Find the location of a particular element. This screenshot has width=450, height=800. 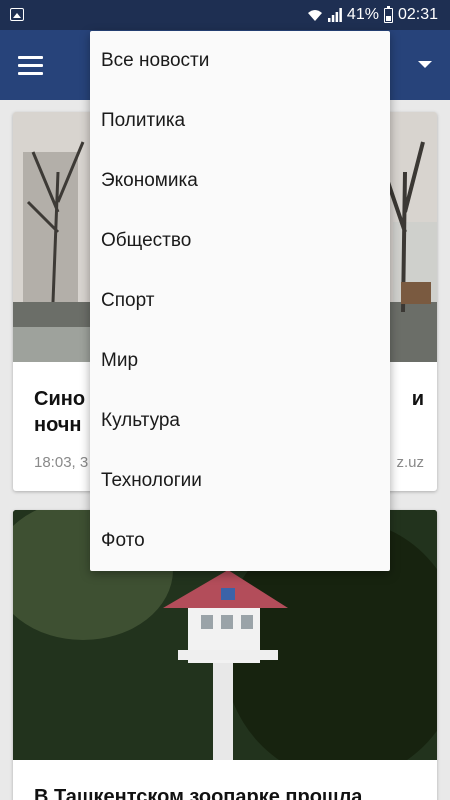

clock: 02:31 is located at coordinates (417, 14).